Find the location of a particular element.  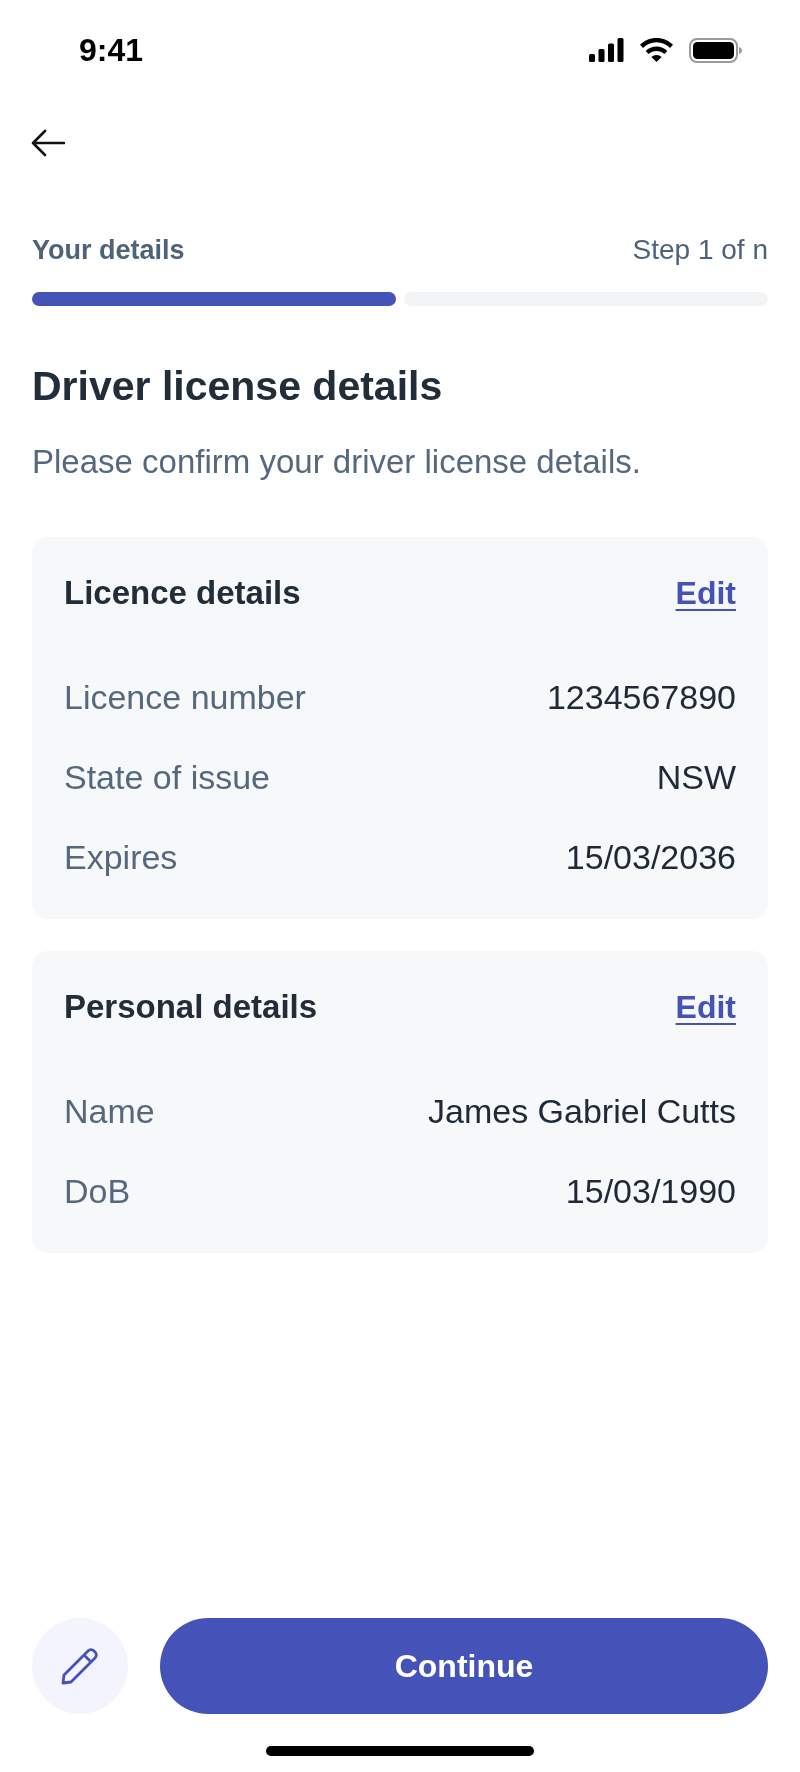

battery-icon is located at coordinates (715, 50).